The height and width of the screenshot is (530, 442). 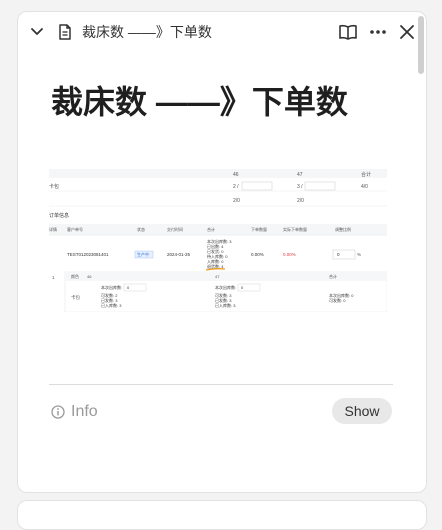 What do you see at coordinates (89, 276) in the screenshot?
I see `shot-sub-th-1: 46` at bounding box center [89, 276].